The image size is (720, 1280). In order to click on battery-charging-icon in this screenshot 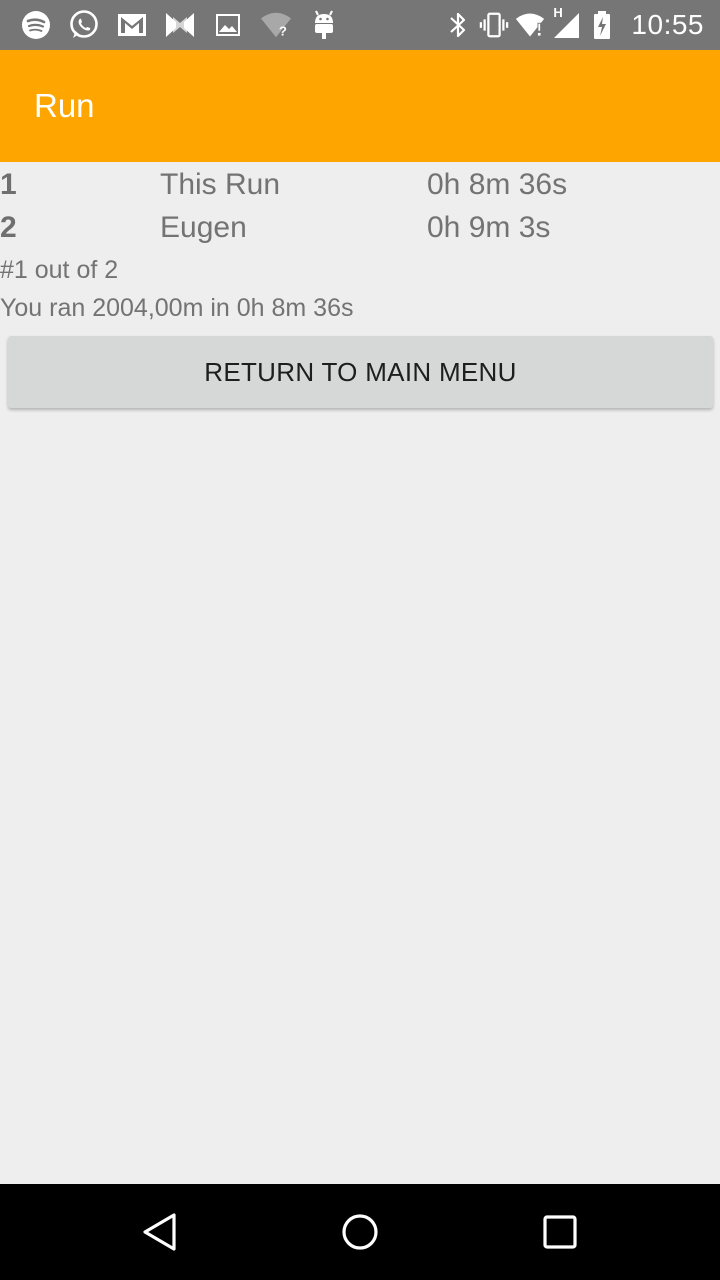, I will do `click(602, 25)`.